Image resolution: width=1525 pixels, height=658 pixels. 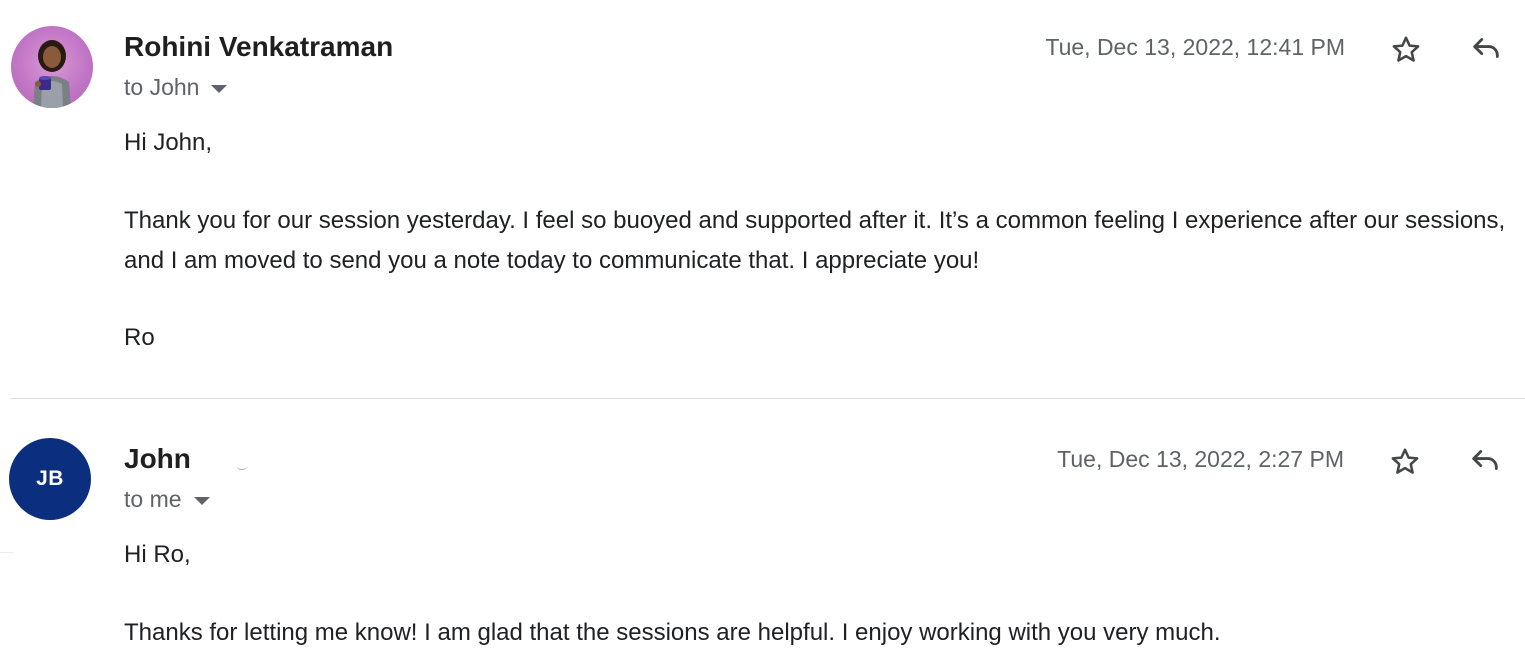 I want to click on body-greeting: Hi John,, so click(x=168, y=142).